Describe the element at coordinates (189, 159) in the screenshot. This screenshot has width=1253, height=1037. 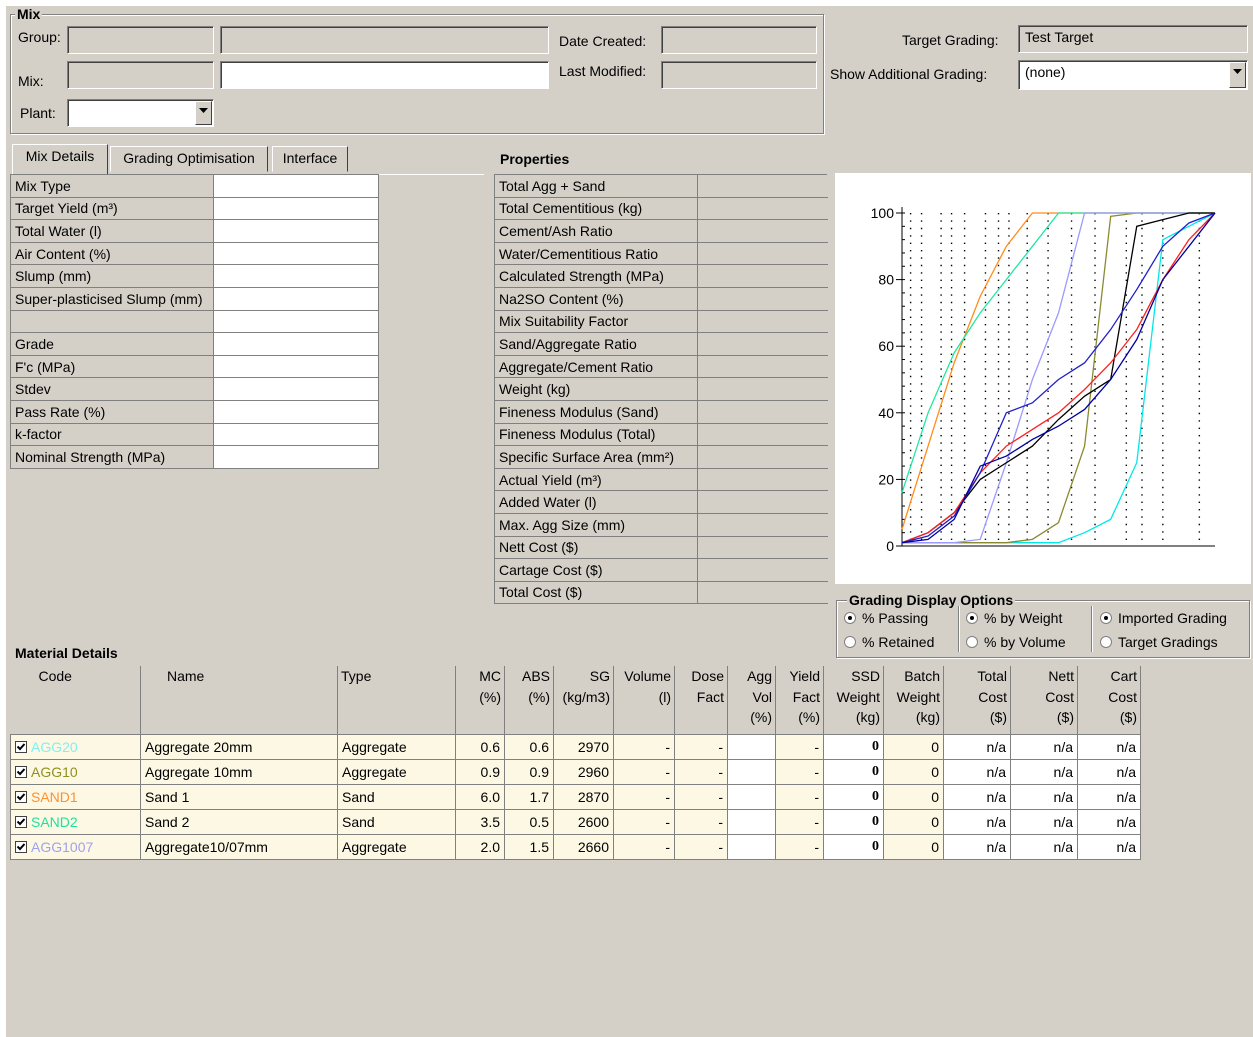
I see `tab-grading-optimisation: Grading Optimisation` at that location.